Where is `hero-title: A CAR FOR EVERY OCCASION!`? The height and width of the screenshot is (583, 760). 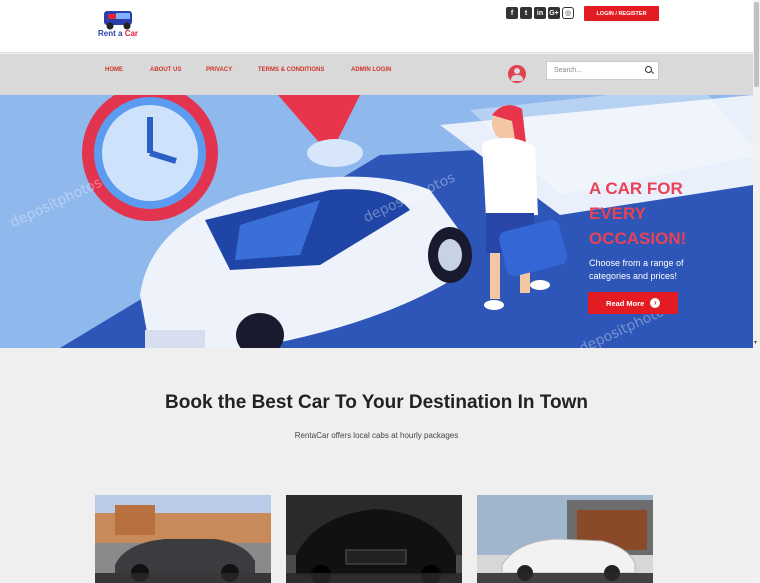
hero-title: A CAR FOR EVERY OCCASION! is located at coordinates (638, 213).